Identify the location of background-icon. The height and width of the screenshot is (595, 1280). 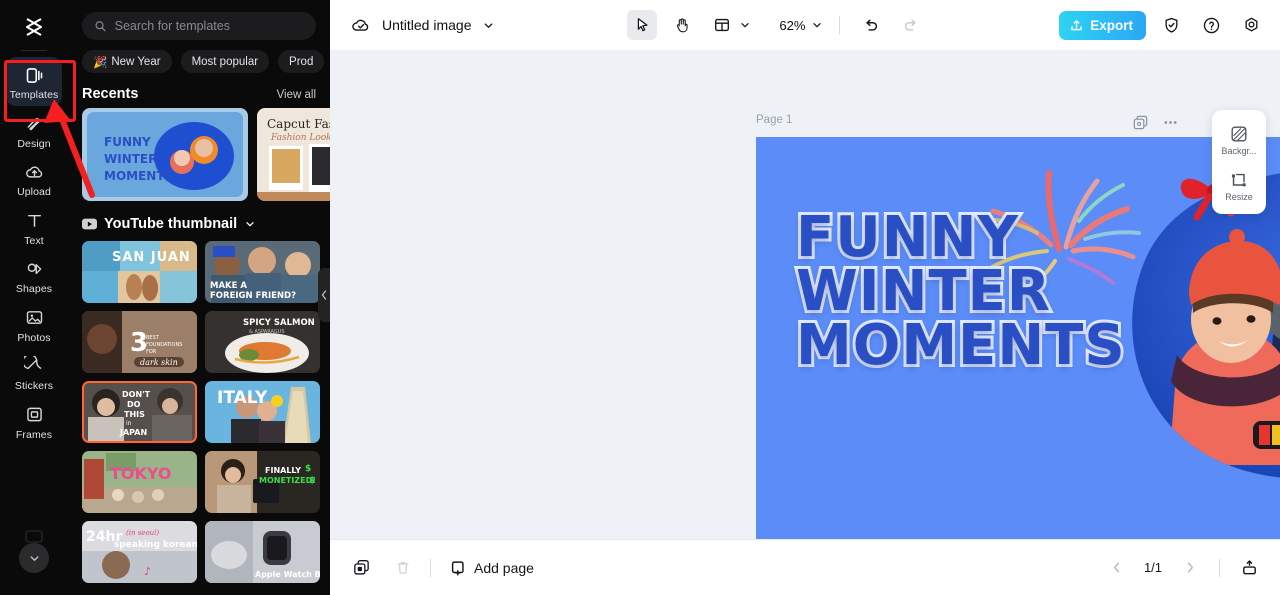
(1239, 134).